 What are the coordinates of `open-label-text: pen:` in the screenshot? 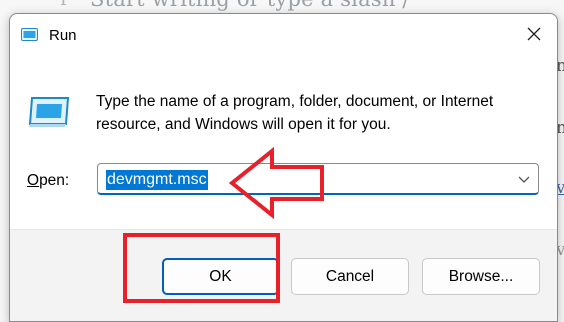 It's located at (54, 180).